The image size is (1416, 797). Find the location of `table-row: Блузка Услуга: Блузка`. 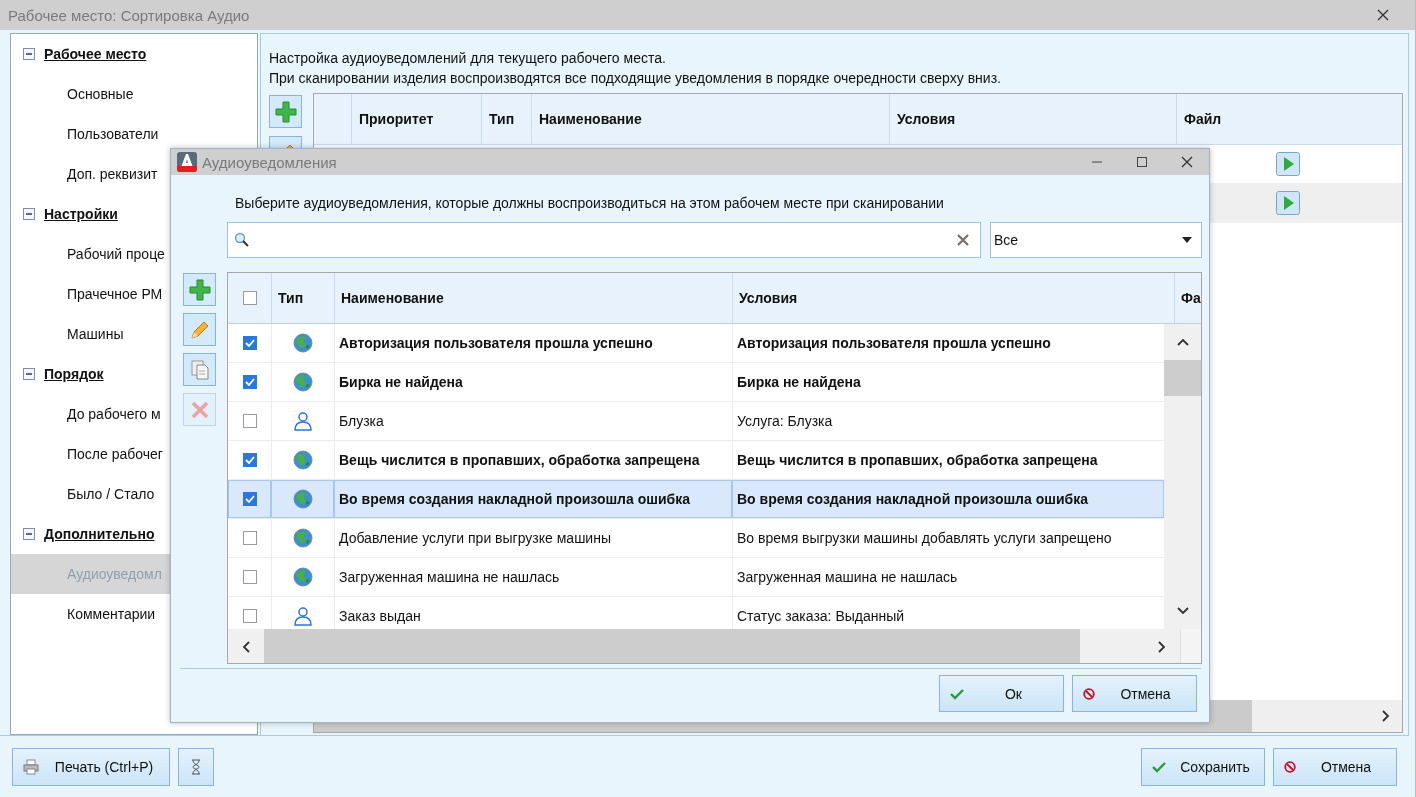

table-row: Блузка Услуга: Блузка is located at coordinates (696, 421).